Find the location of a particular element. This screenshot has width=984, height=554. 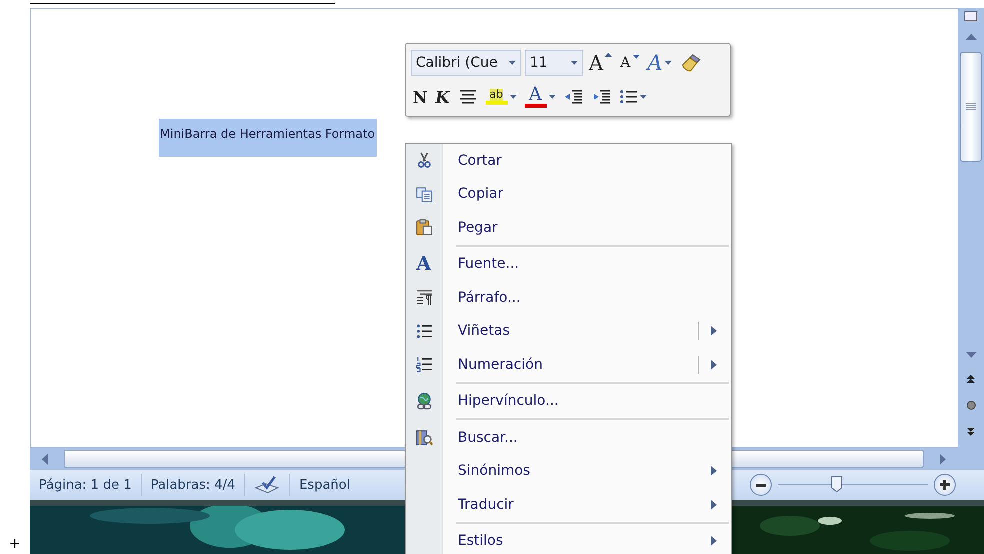

plus-mark: + is located at coordinates (15, 544).